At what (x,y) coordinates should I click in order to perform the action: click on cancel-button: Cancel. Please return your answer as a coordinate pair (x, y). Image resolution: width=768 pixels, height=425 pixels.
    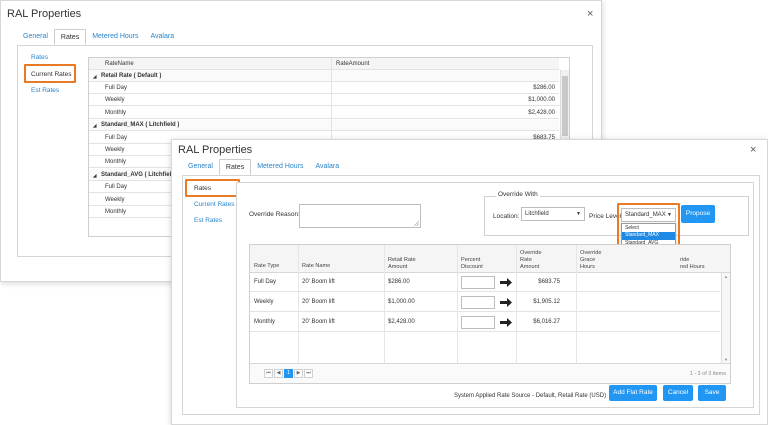
    Looking at the image, I should click on (678, 393).